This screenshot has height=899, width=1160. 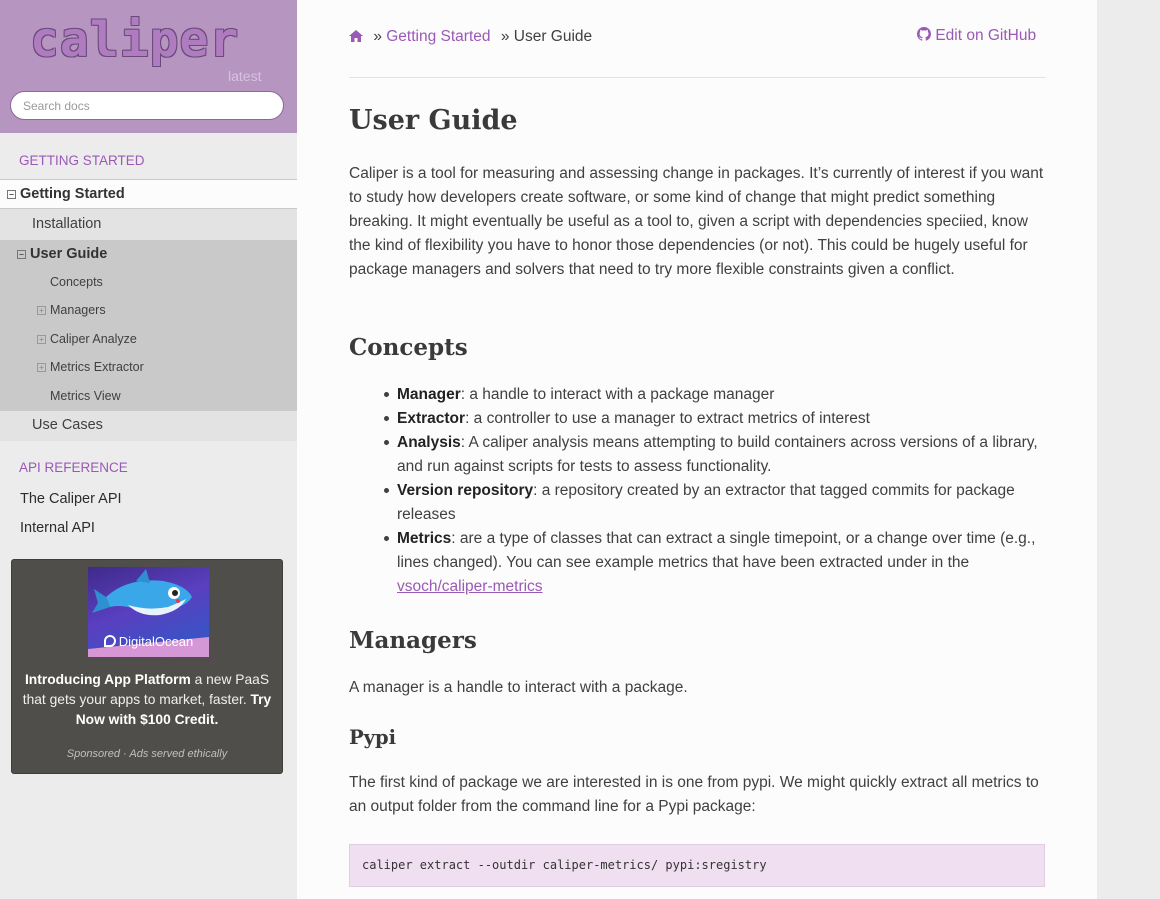 I want to click on nav-sub-managers: + Managers, so click(x=148, y=310).